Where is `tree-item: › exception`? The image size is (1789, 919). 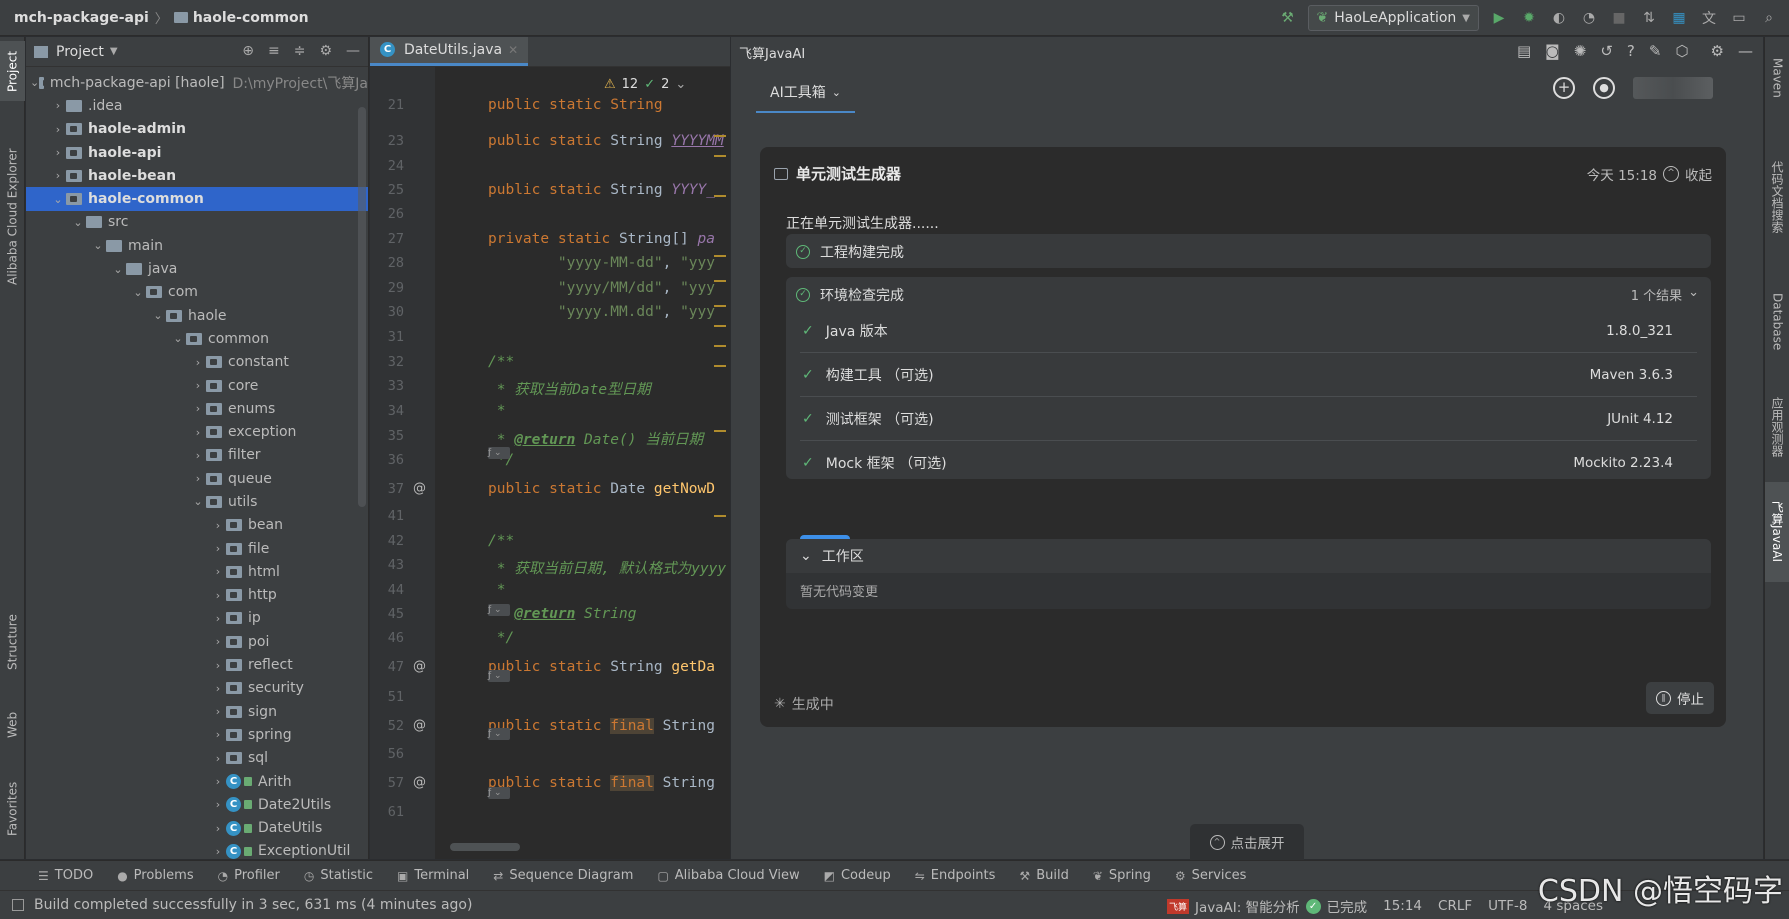 tree-item: › exception is located at coordinates (197, 431).